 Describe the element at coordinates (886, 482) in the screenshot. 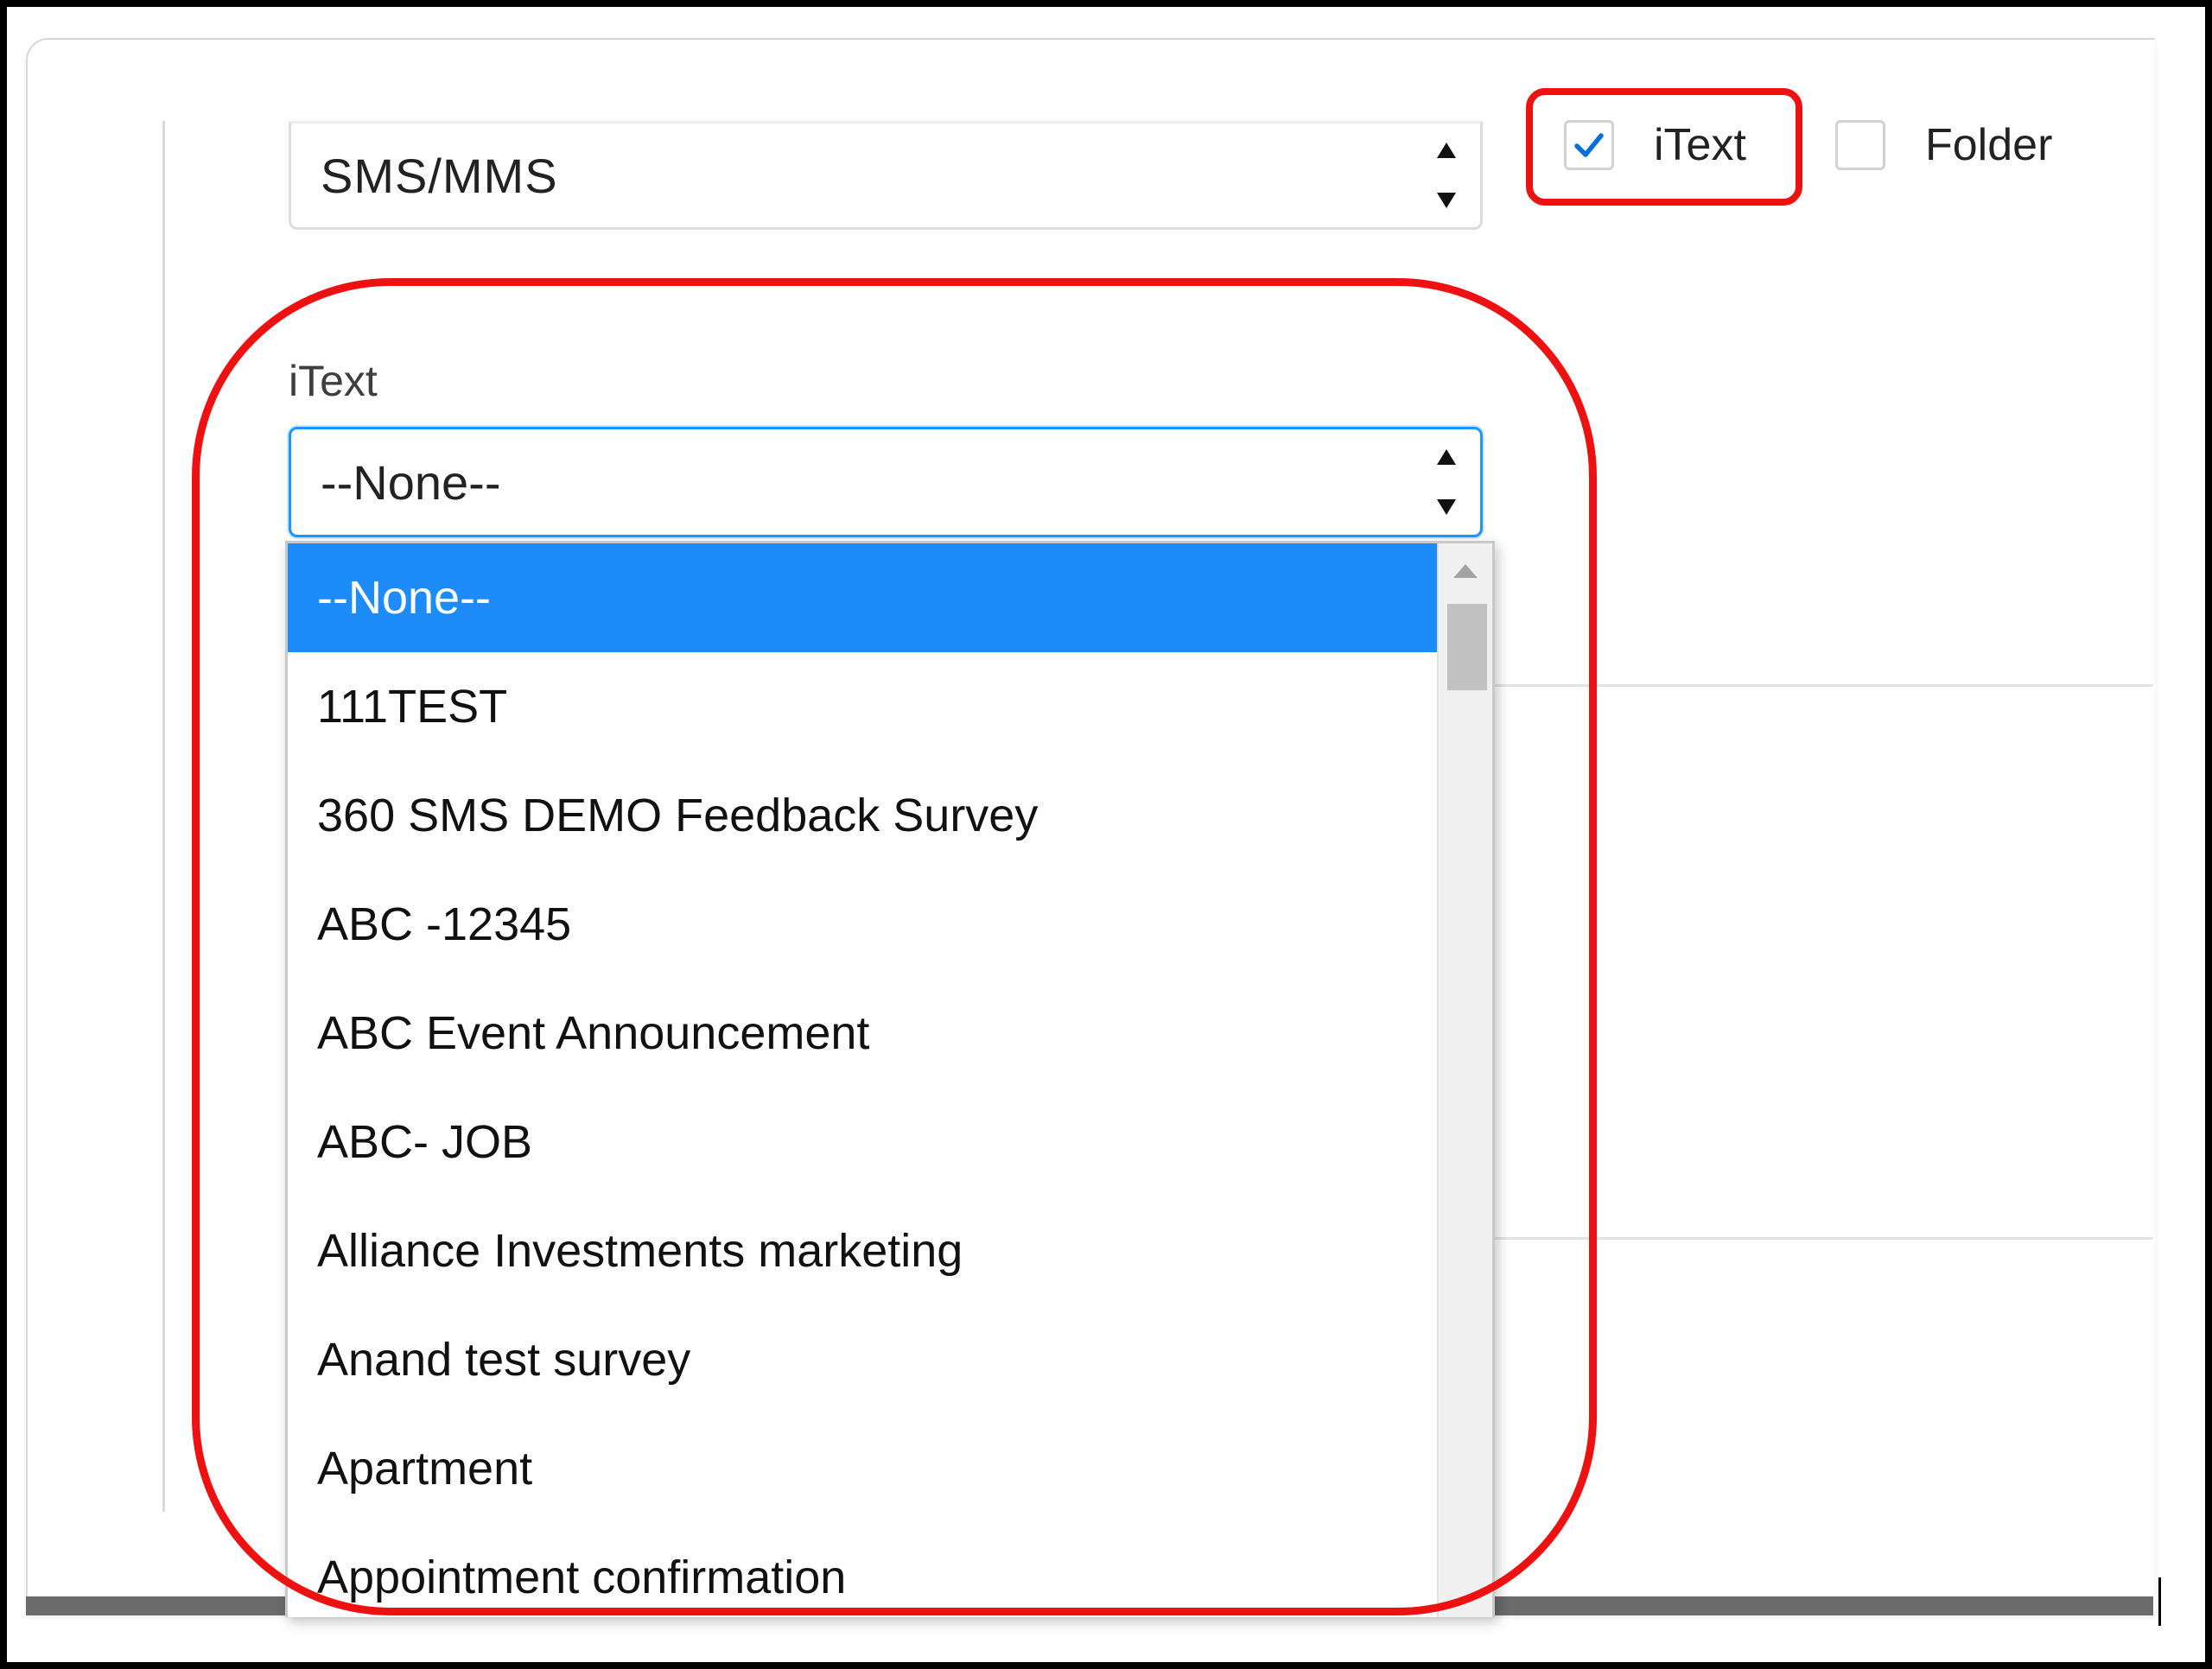

I see `itext-select: --None--` at that location.